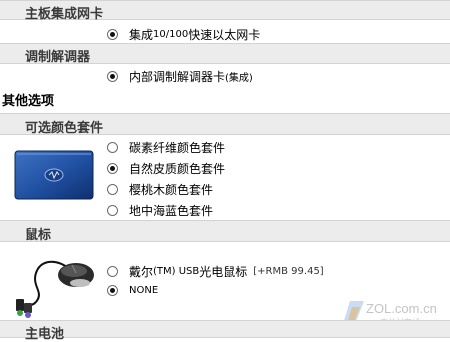  What do you see at coordinates (38, 235) in the screenshot?
I see `section-title: 鼠标` at bounding box center [38, 235].